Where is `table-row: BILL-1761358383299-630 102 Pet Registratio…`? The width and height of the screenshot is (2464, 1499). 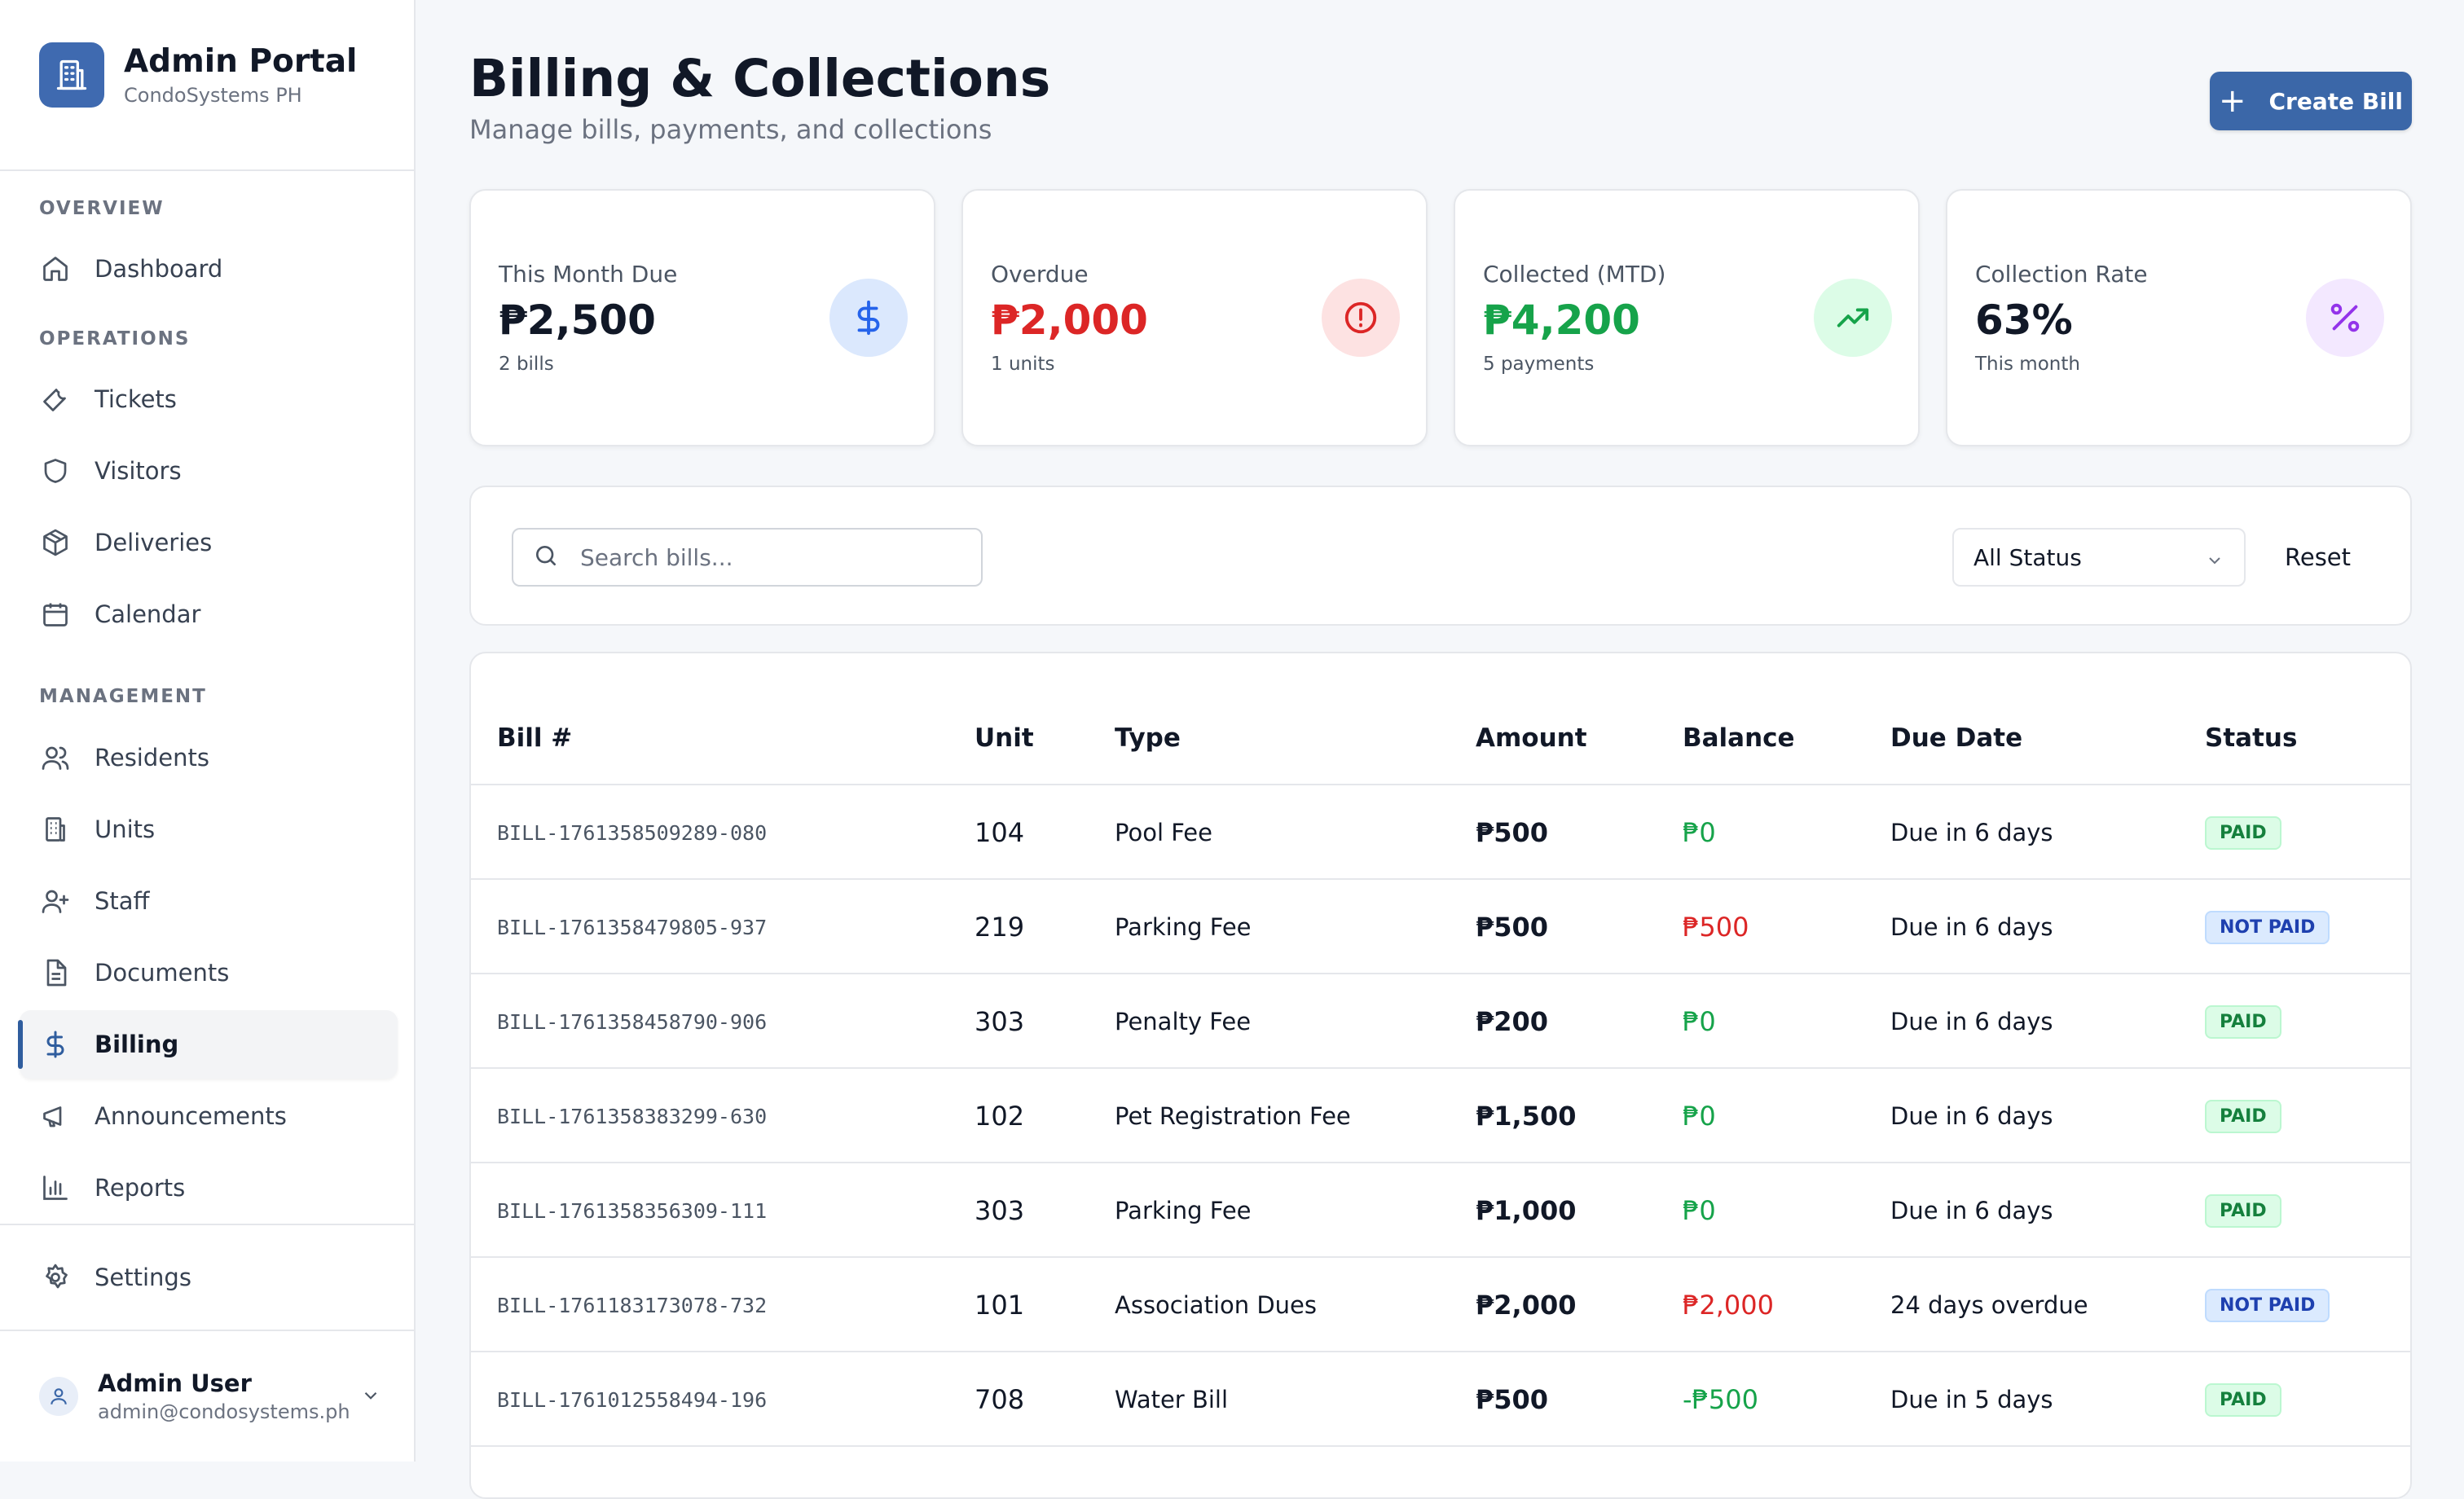 table-row: BILL-1761358383299-630 102 Pet Registratio… is located at coordinates (1440, 1116).